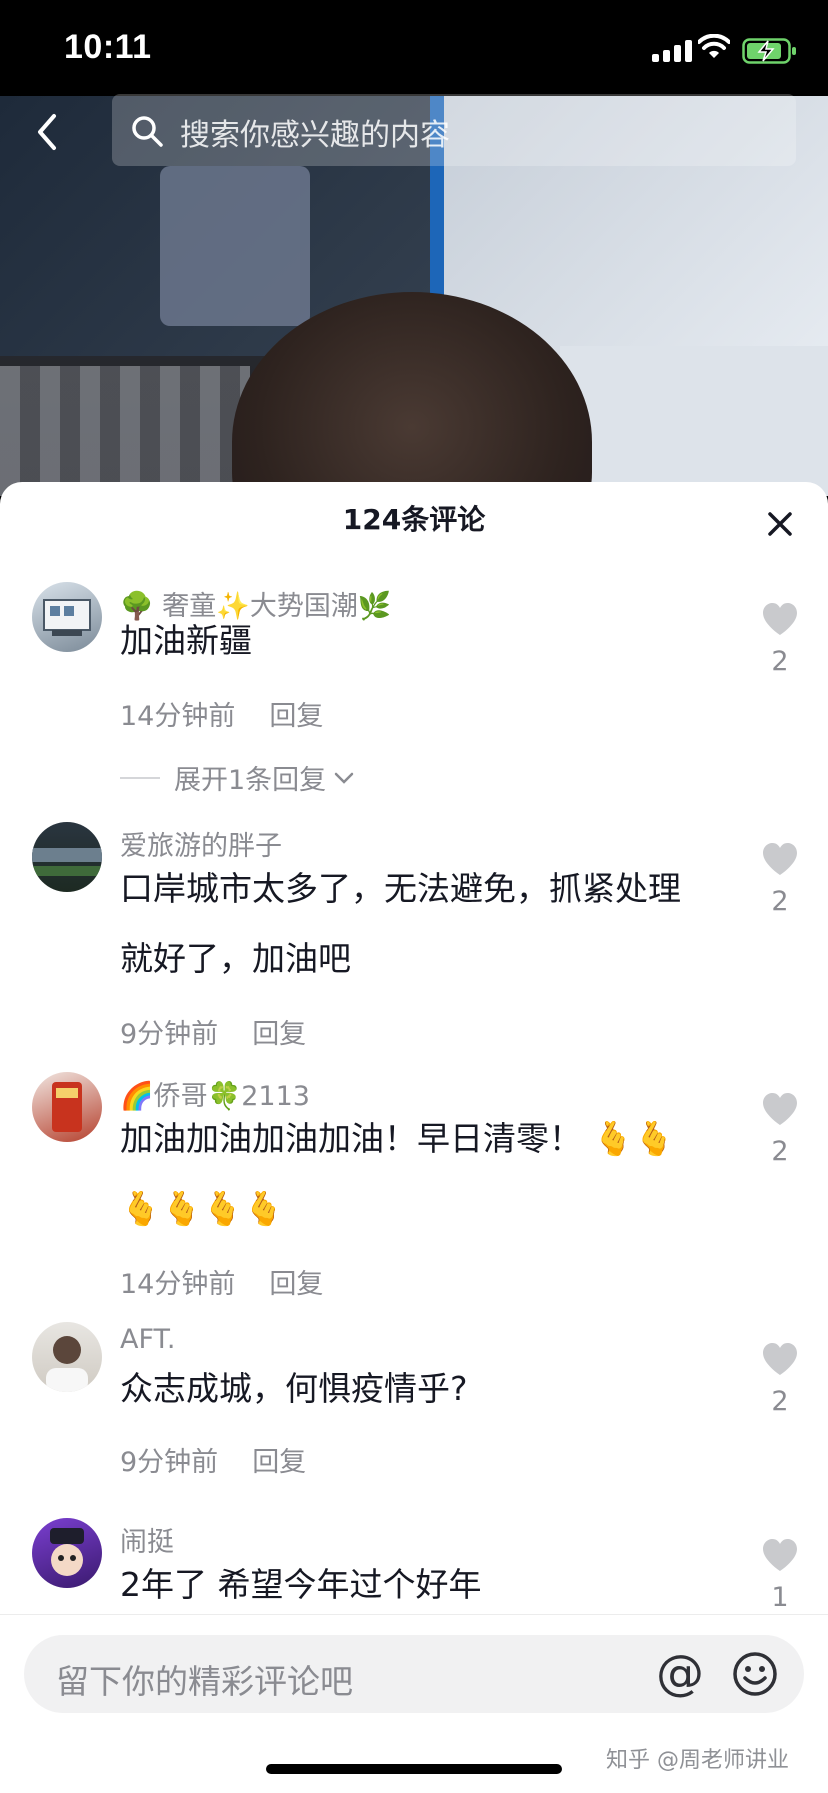 The height and width of the screenshot is (1793, 828). I want to click on search-placeholder: 搜索你感兴趣的内容, so click(315, 135).